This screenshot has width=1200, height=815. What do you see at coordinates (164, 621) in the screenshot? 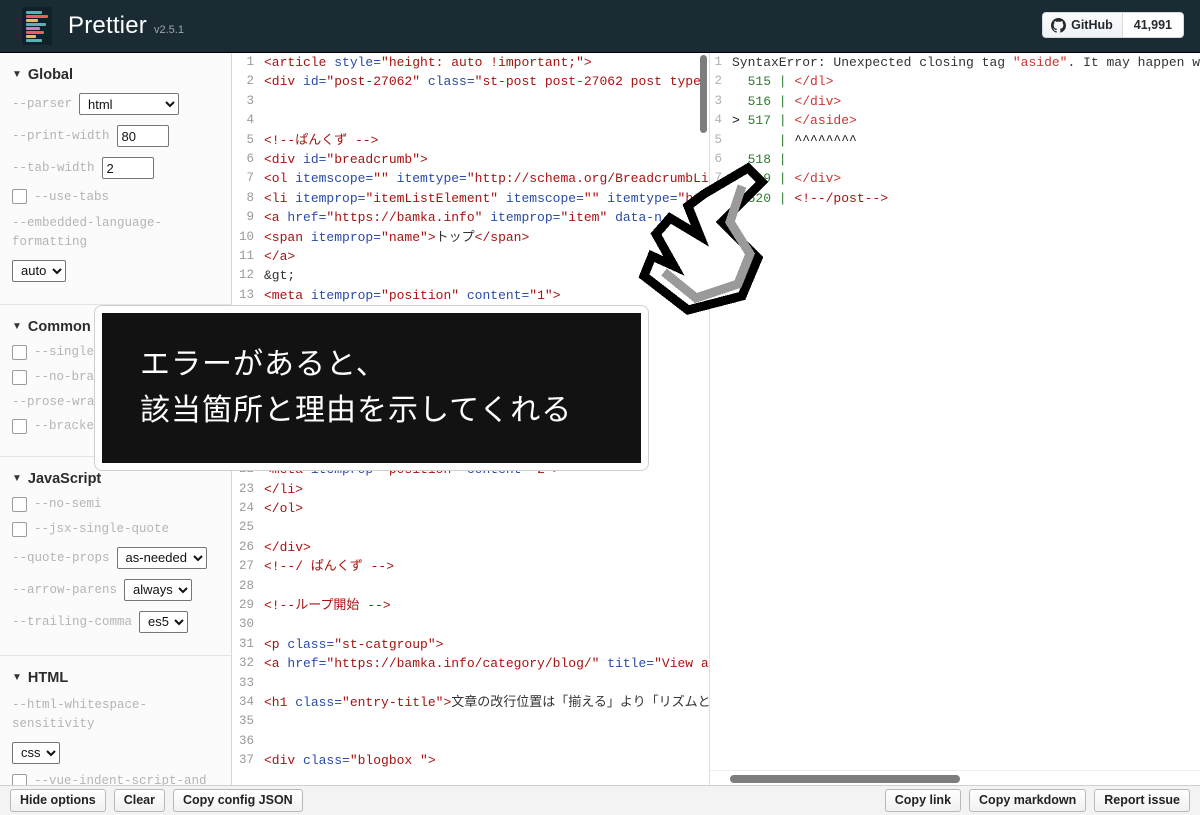
I see `trailing-comma-select: es5` at bounding box center [164, 621].